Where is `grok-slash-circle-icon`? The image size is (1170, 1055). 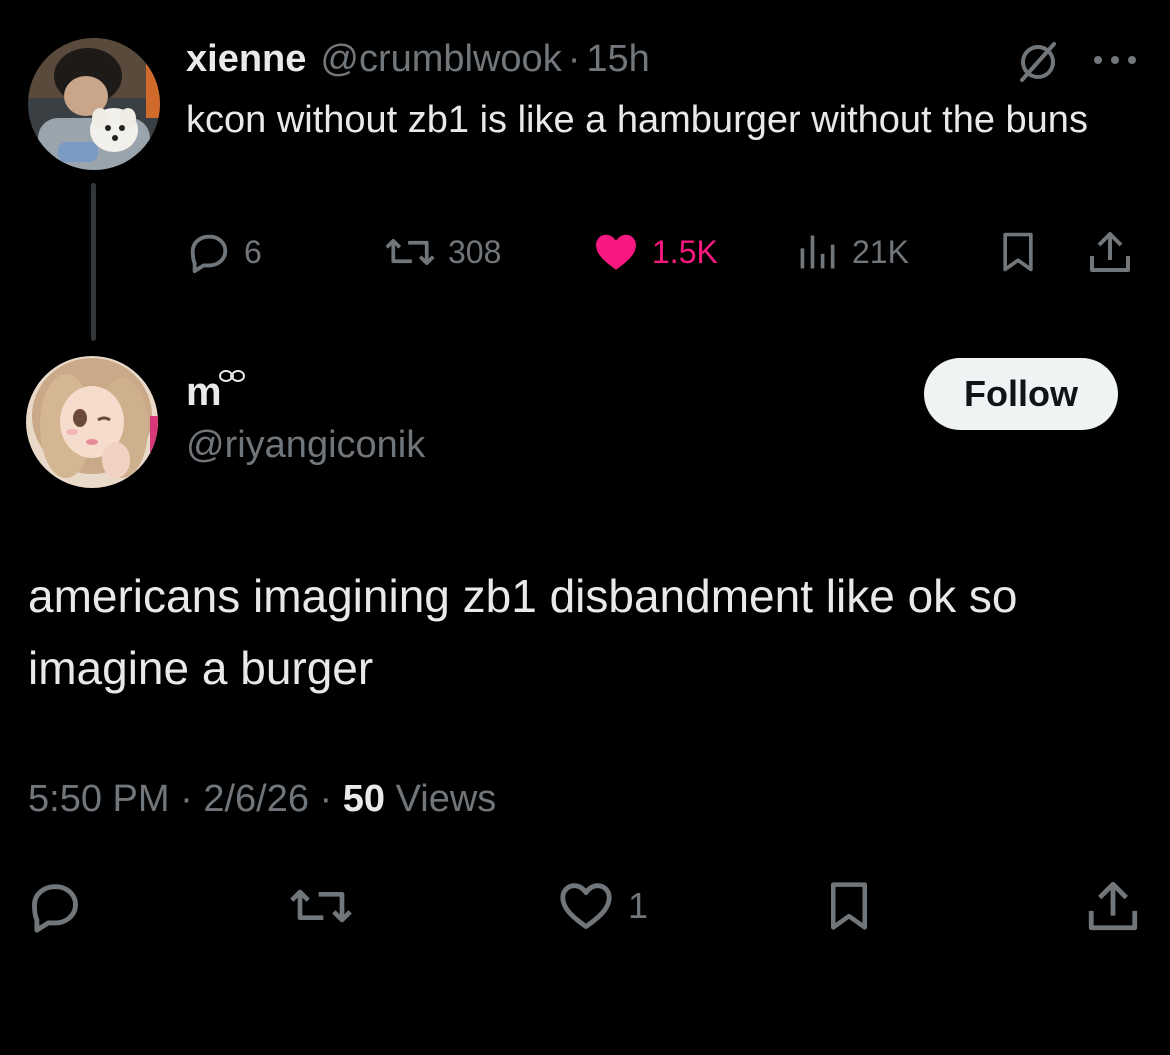
grok-slash-circle-icon is located at coordinates (1038, 62).